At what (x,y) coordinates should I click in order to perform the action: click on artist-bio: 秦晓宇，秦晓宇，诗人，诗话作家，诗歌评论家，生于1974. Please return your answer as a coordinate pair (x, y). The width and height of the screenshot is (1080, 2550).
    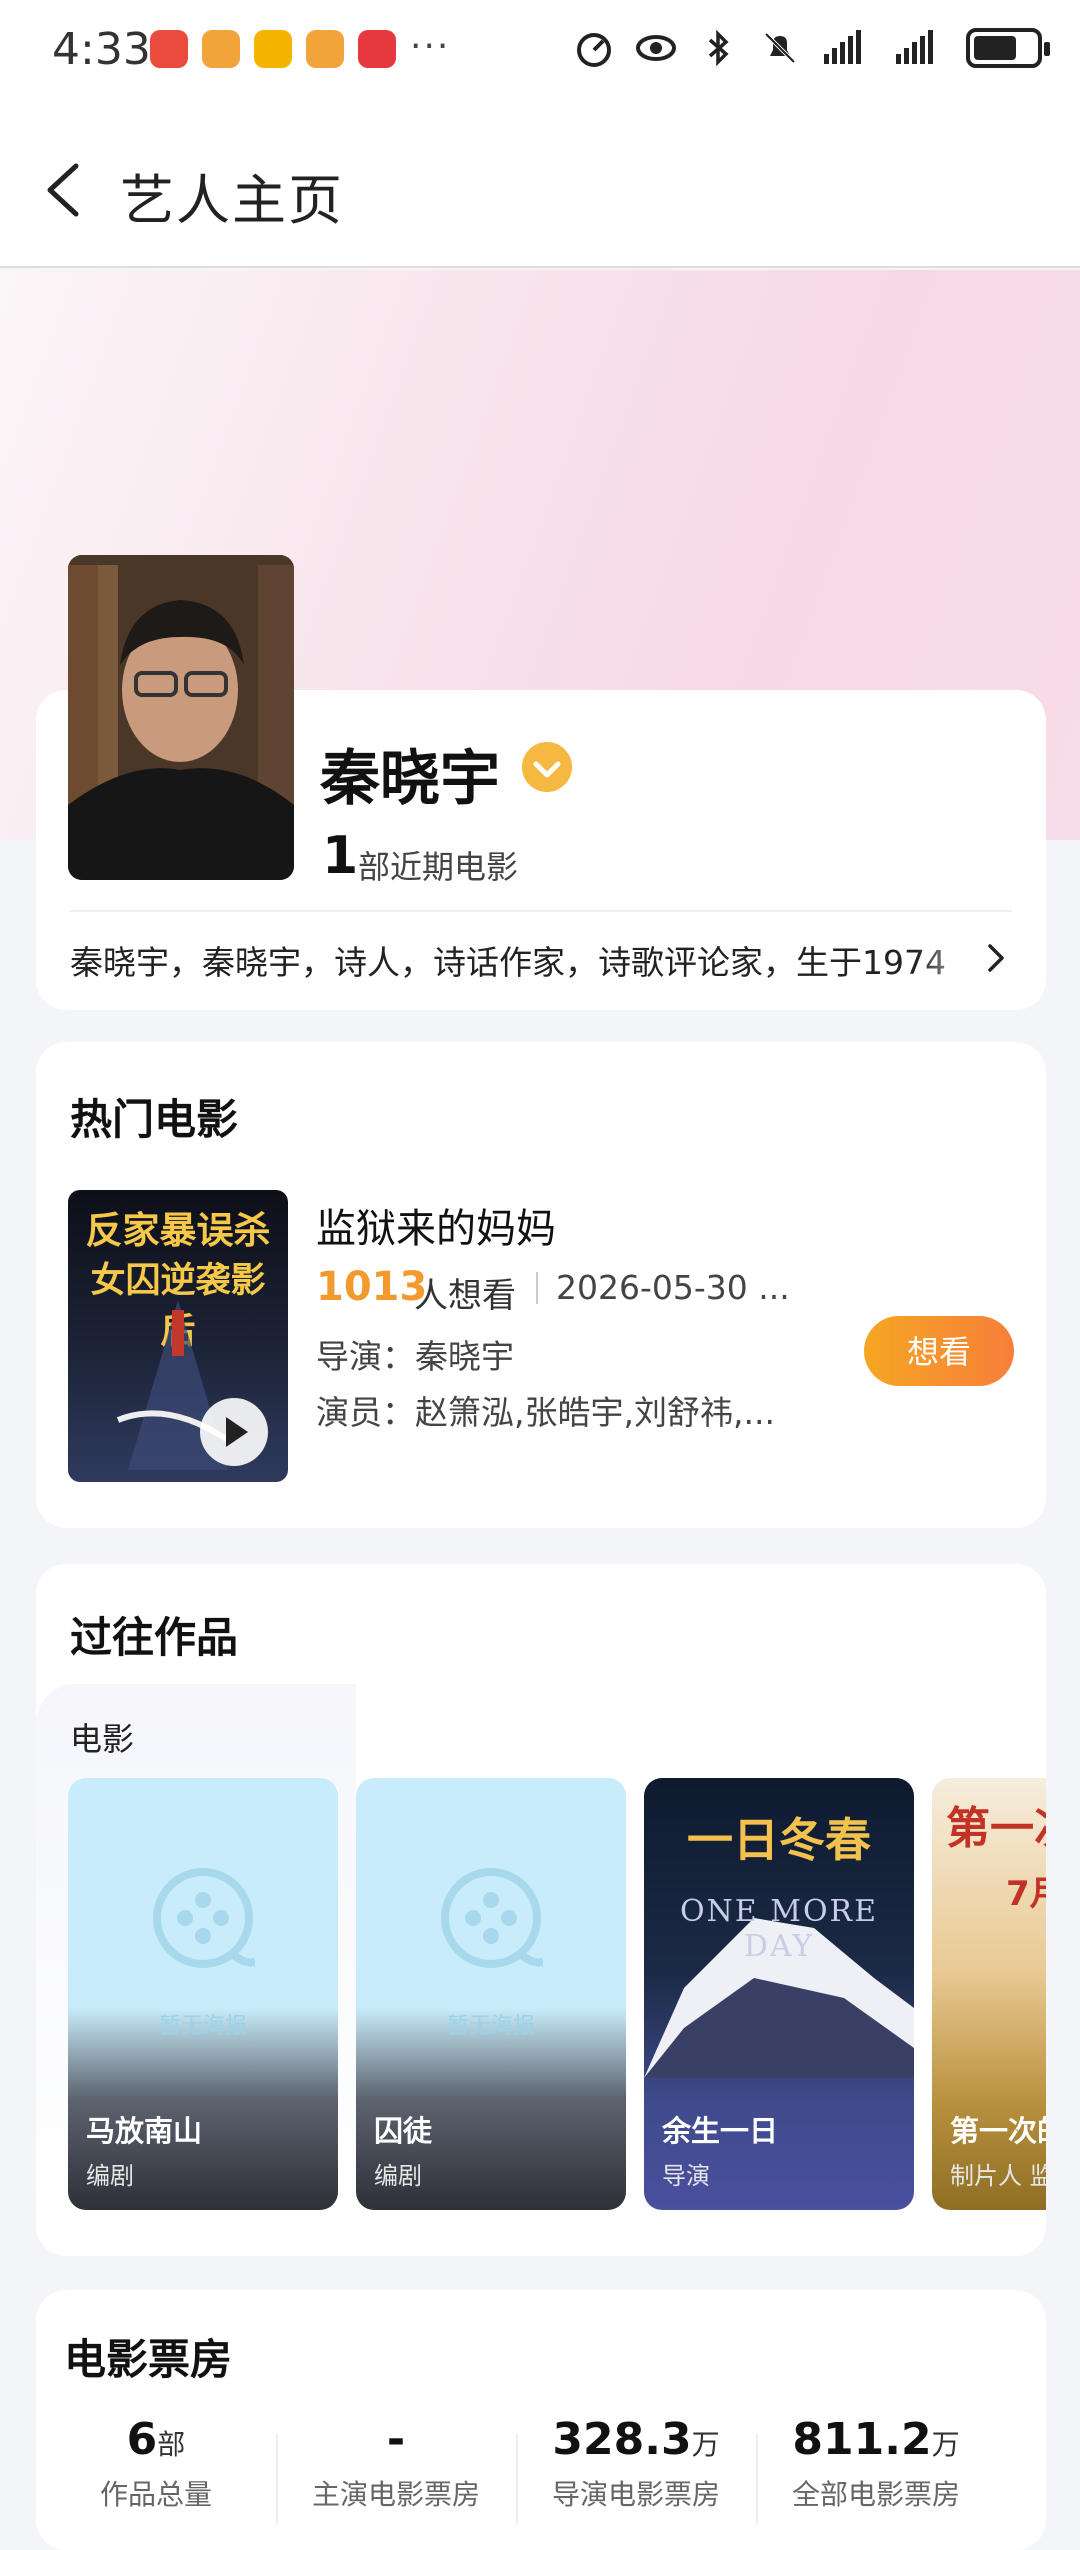
    Looking at the image, I should click on (530, 960).